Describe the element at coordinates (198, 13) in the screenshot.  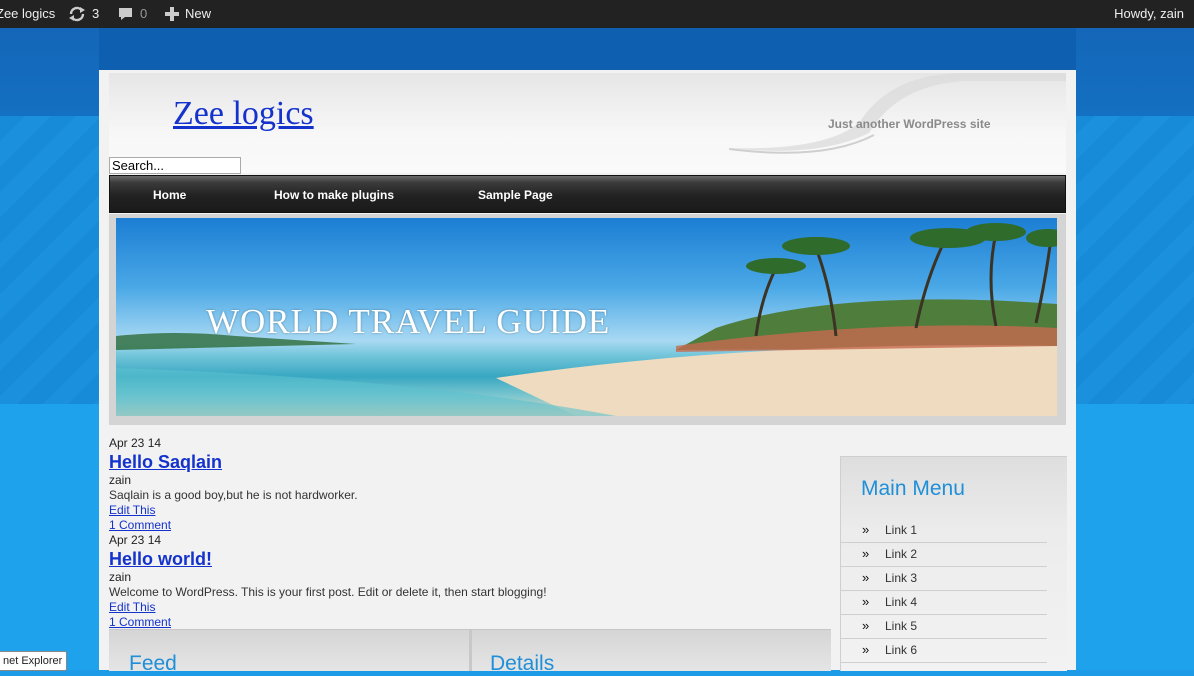
I see `new-label: New` at that location.